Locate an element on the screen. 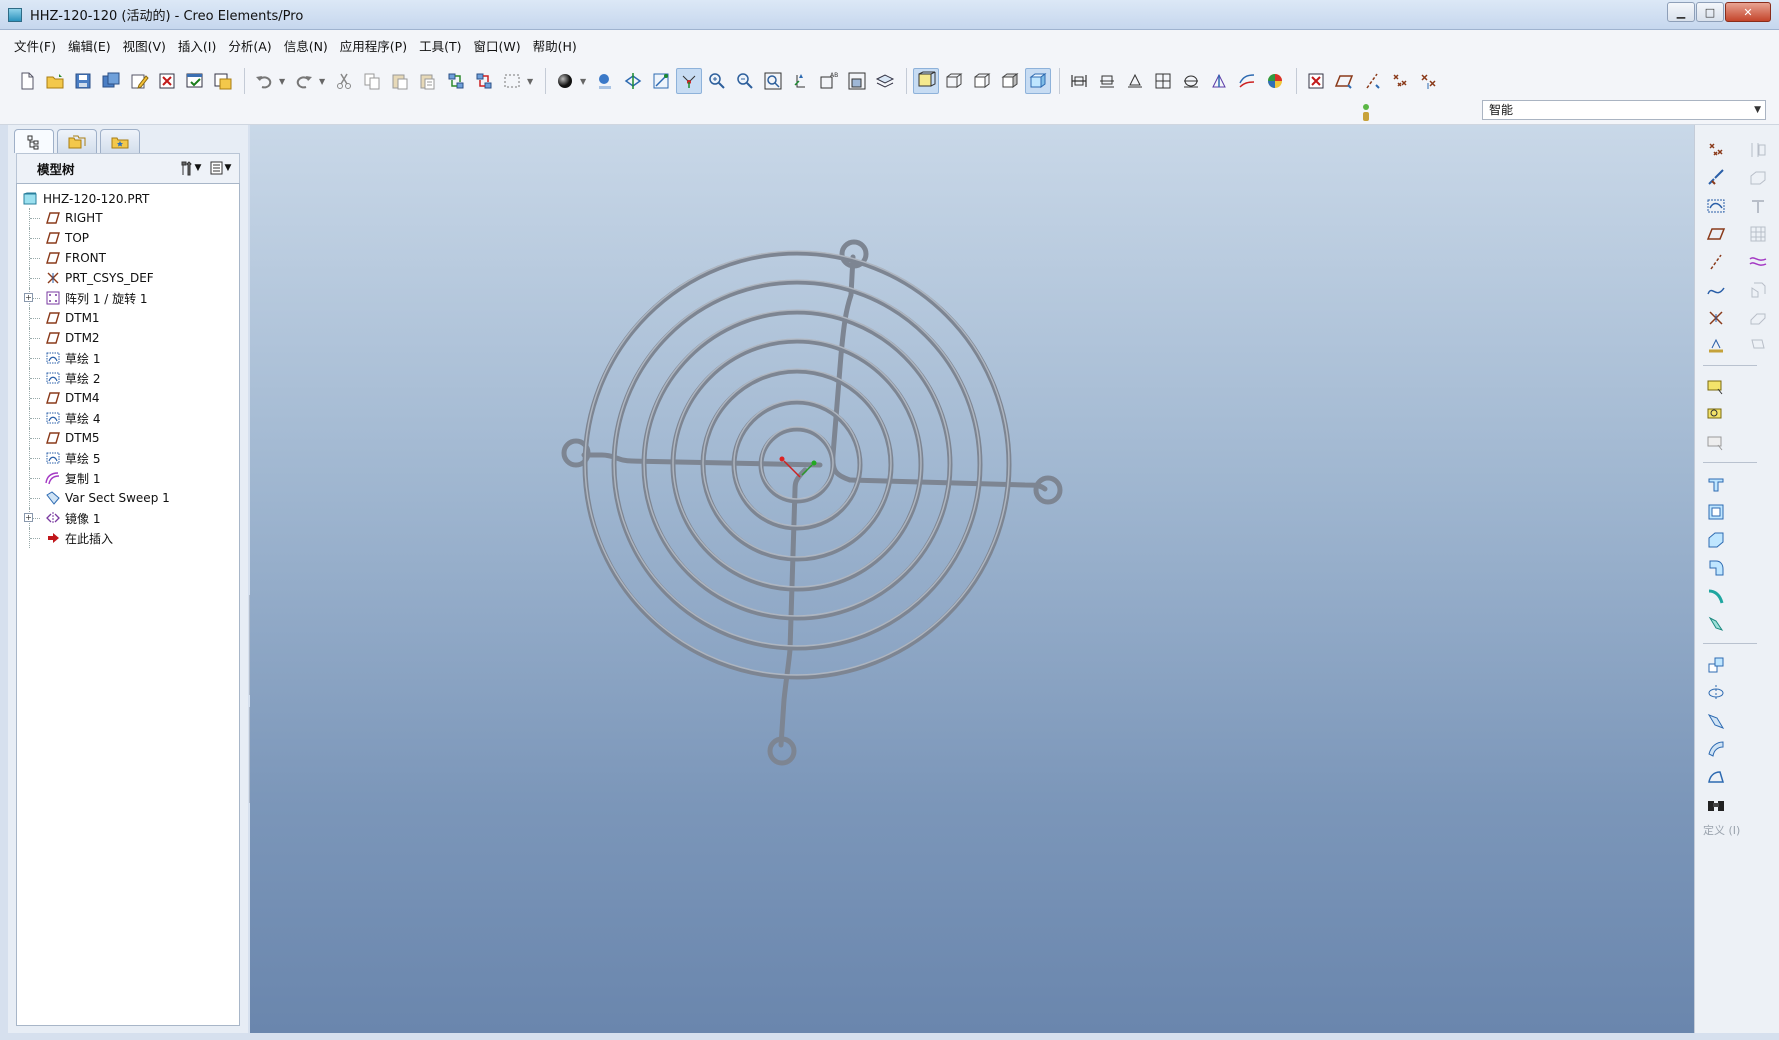  shell-tool-icon is located at coordinates (1716, 512).